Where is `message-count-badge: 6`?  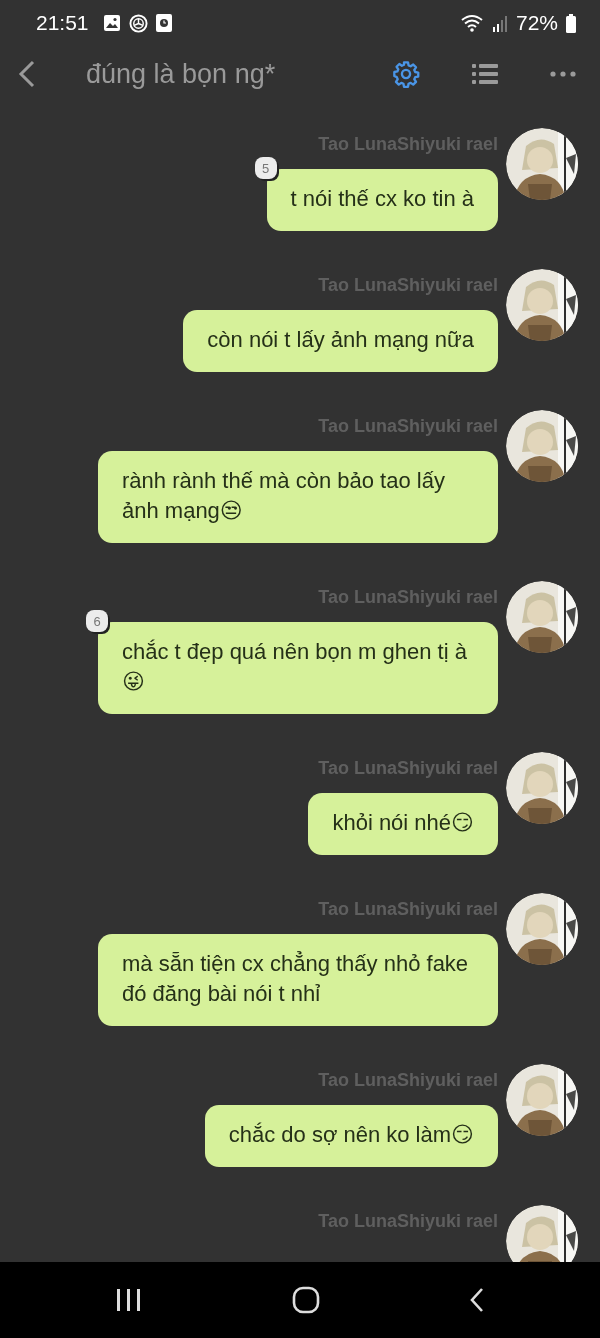 message-count-badge: 6 is located at coordinates (97, 621).